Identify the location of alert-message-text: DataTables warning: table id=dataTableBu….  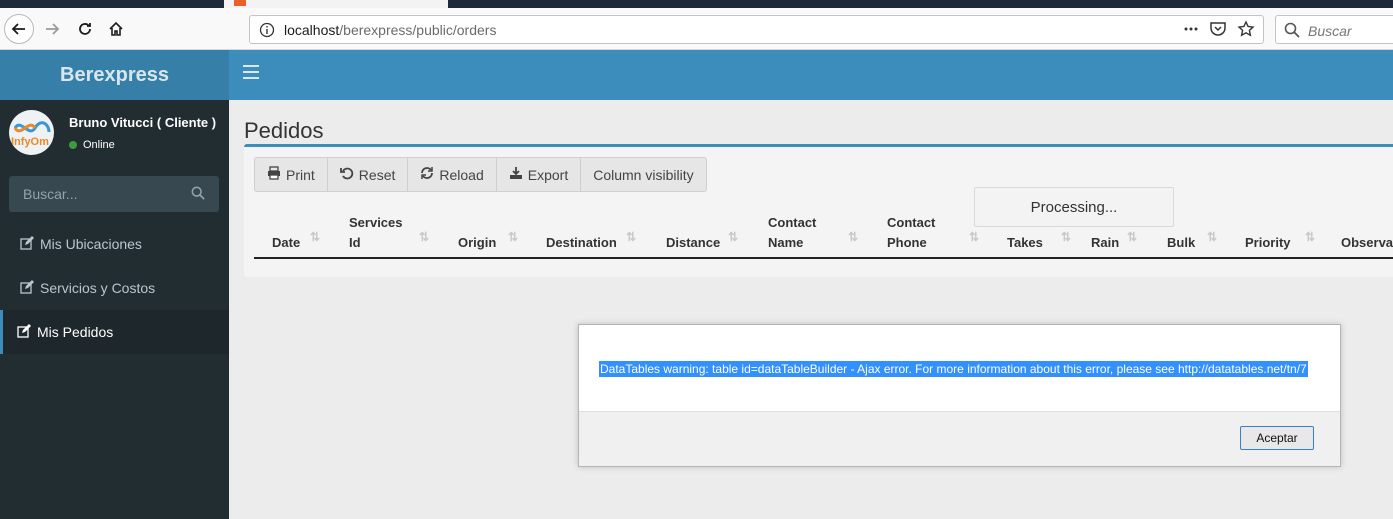
(953, 369).